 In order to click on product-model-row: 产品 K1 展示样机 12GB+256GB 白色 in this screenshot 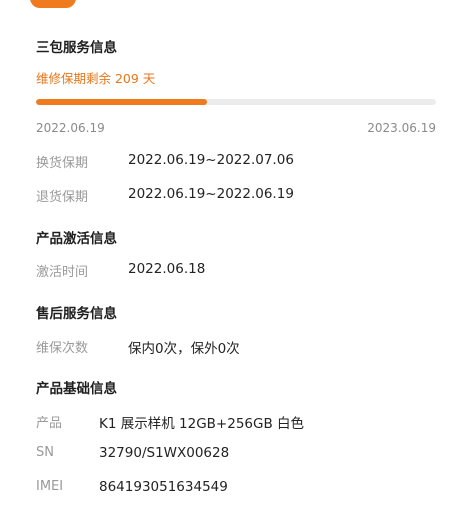, I will do `click(236, 422)`.